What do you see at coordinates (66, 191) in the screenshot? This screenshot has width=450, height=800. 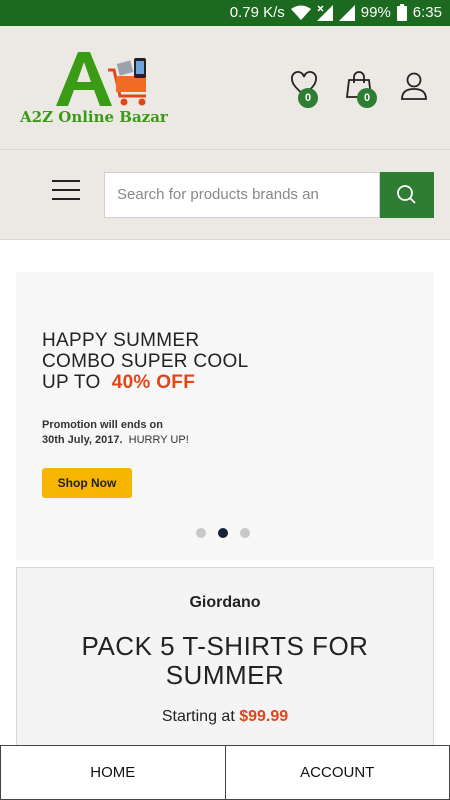 I see `hamburger-menu-icon` at bounding box center [66, 191].